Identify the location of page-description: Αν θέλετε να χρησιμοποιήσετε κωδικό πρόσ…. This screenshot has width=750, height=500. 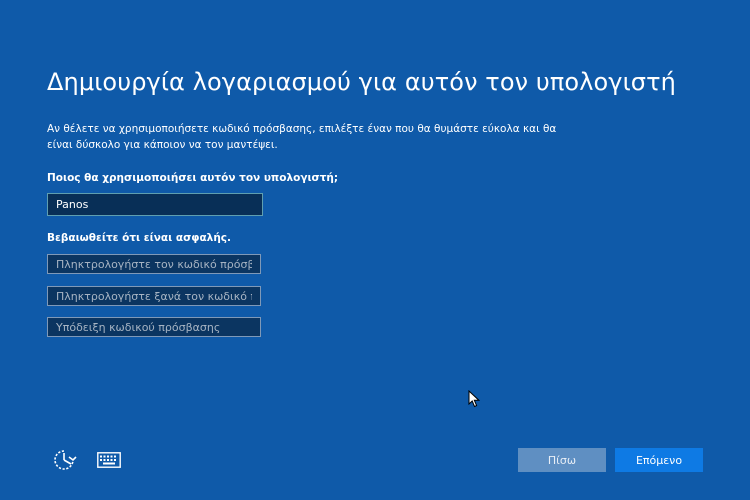
(302, 137).